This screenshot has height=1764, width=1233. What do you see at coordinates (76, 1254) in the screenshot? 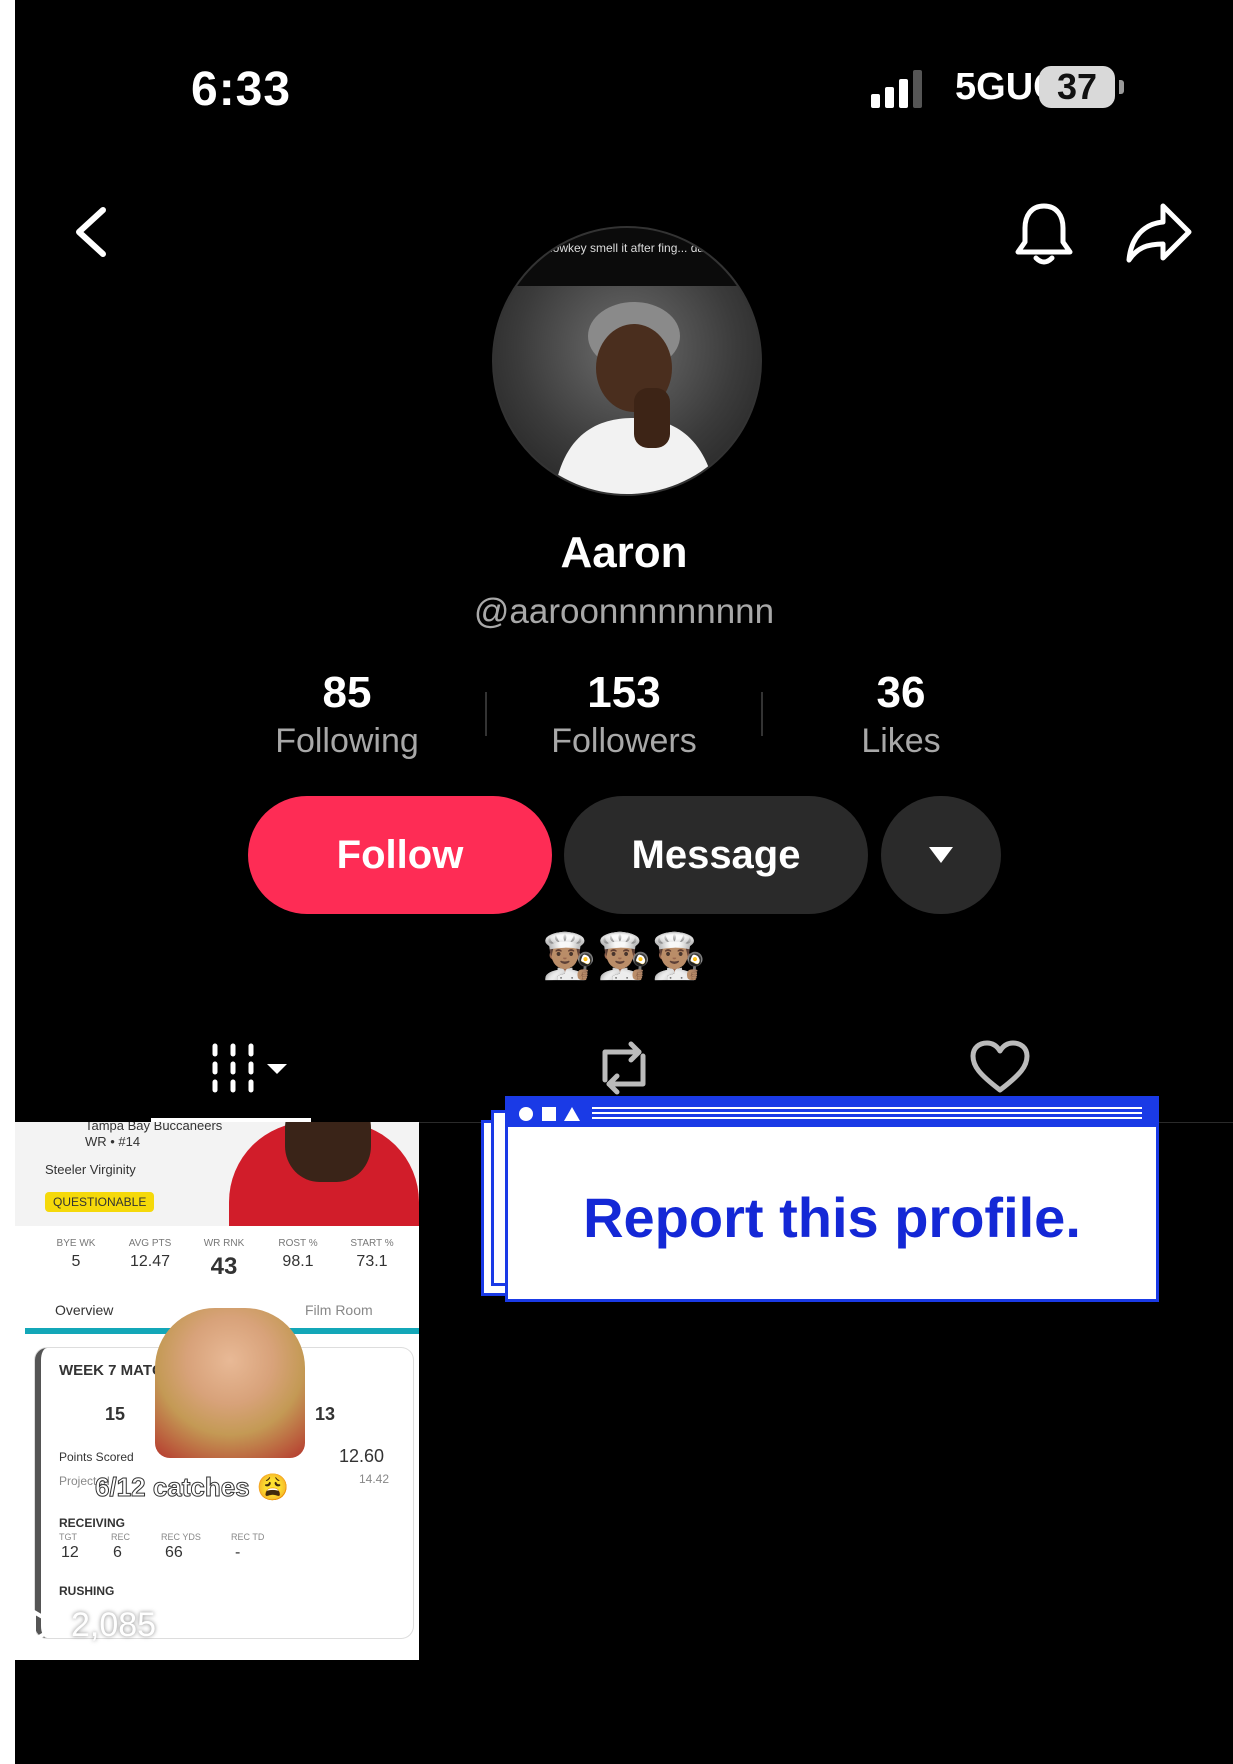
I see `stat-cell: BYE WK 5` at bounding box center [76, 1254].